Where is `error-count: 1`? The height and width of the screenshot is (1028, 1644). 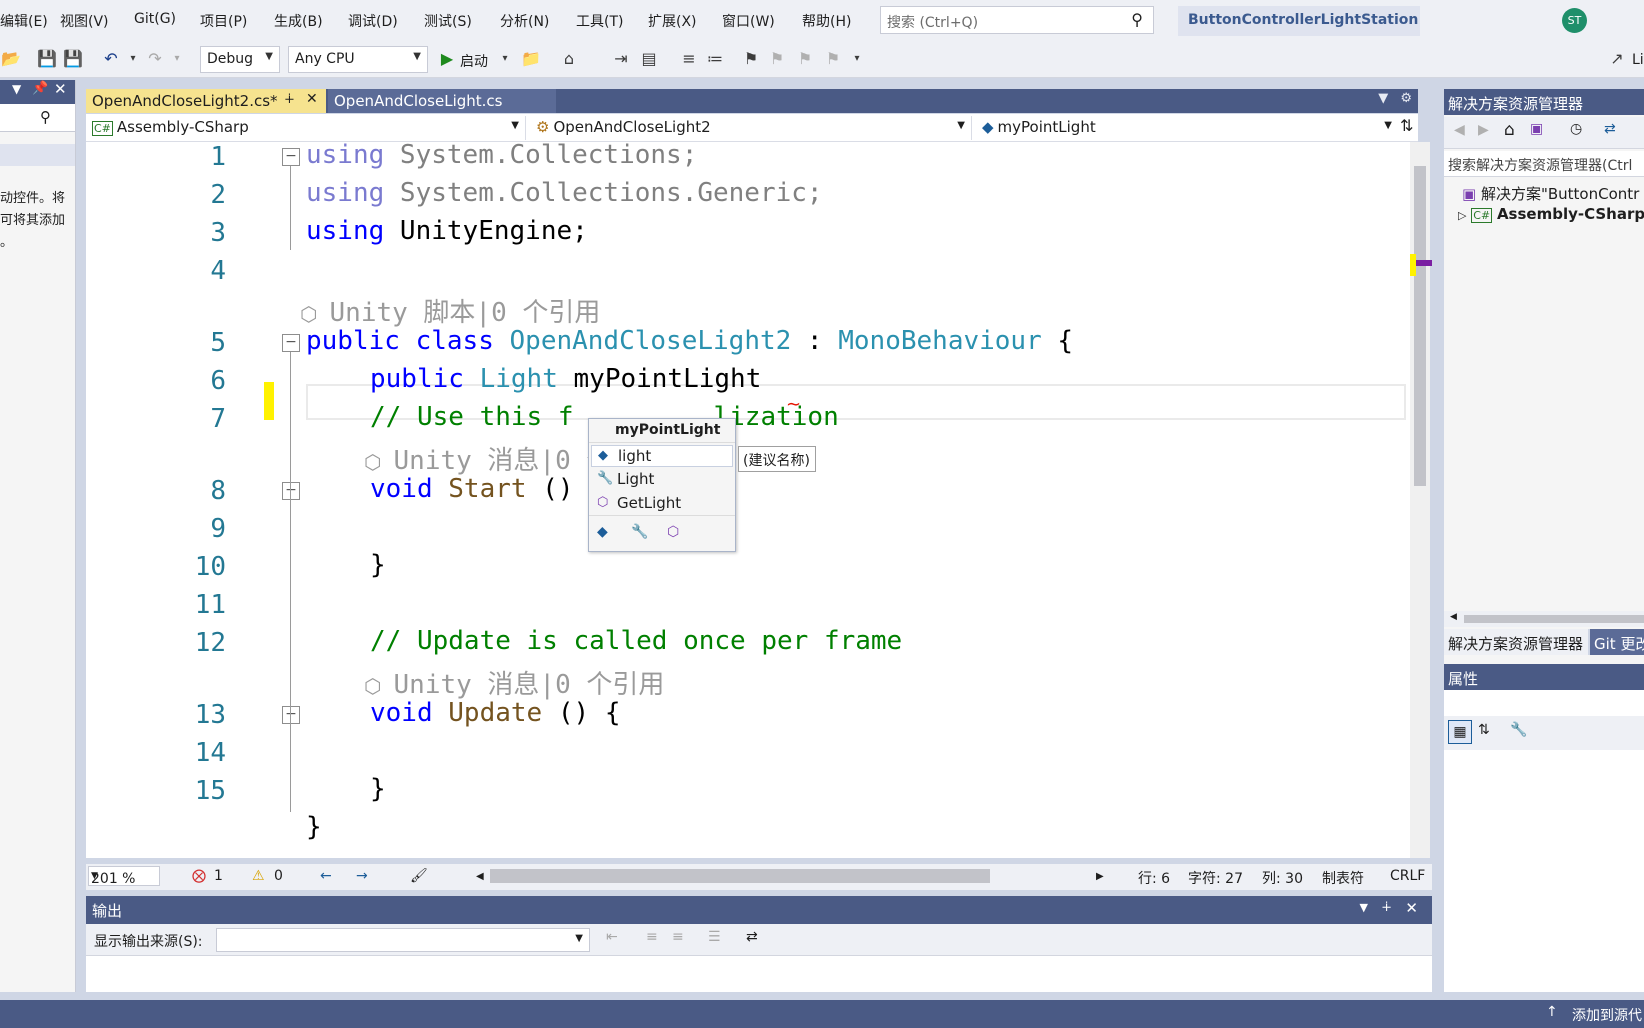 error-count: 1 is located at coordinates (218, 876).